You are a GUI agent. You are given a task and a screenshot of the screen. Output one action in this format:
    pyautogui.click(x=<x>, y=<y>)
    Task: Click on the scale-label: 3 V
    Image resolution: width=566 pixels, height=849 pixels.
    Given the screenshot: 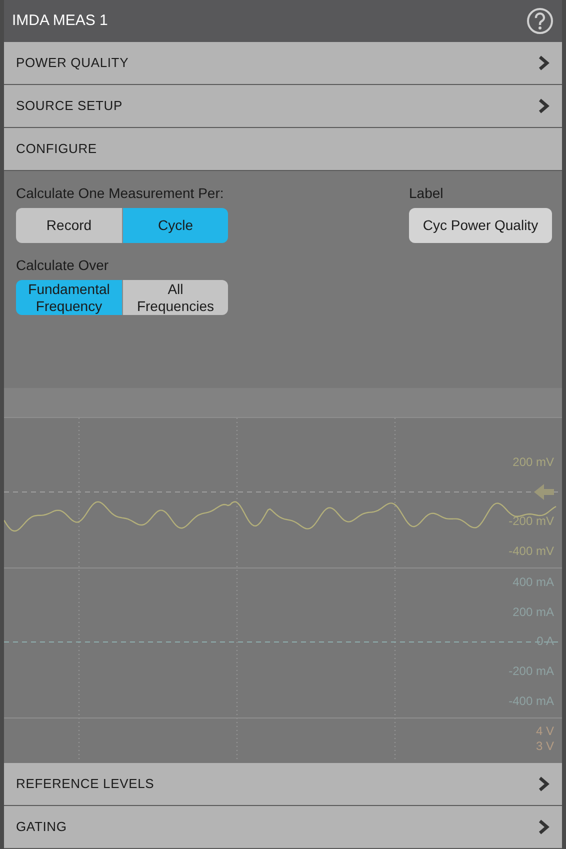 What is the action you would take?
    pyautogui.click(x=545, y=746)
    